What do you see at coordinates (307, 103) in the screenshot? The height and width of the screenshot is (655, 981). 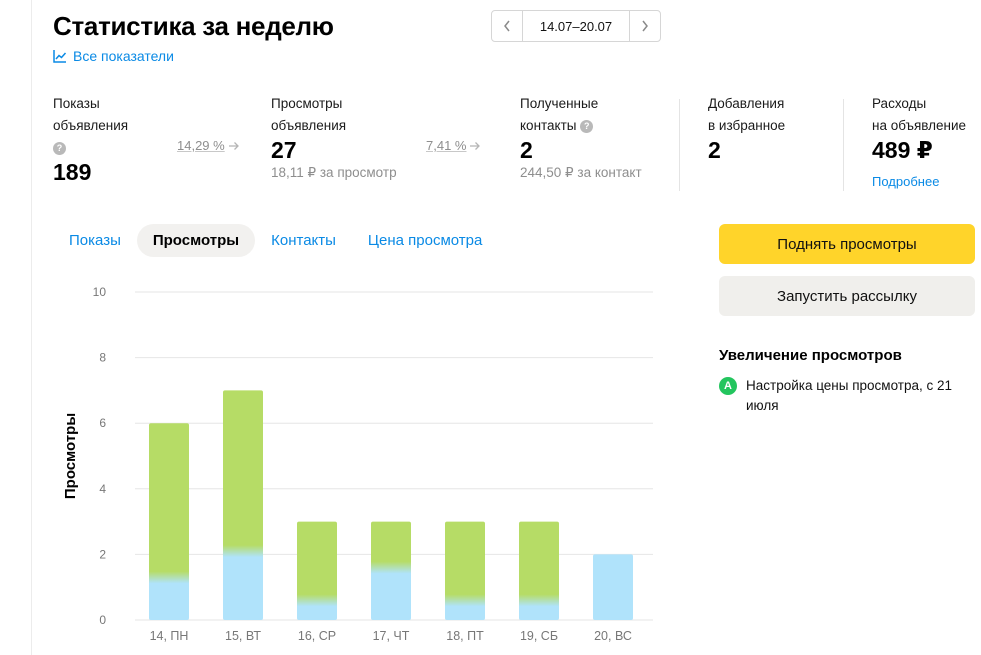 I see `views-label-1: Просмотры` at bounding box center [307, 103].